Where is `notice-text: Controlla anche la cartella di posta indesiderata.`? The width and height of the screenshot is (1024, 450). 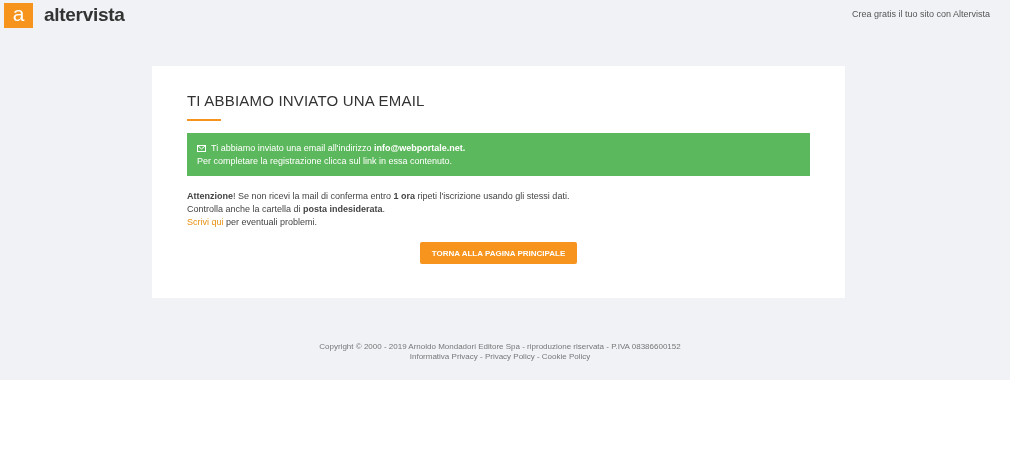
notice-text: Controlla anche la cartella di posta indesiderata. is located at coordinates (287, 209).